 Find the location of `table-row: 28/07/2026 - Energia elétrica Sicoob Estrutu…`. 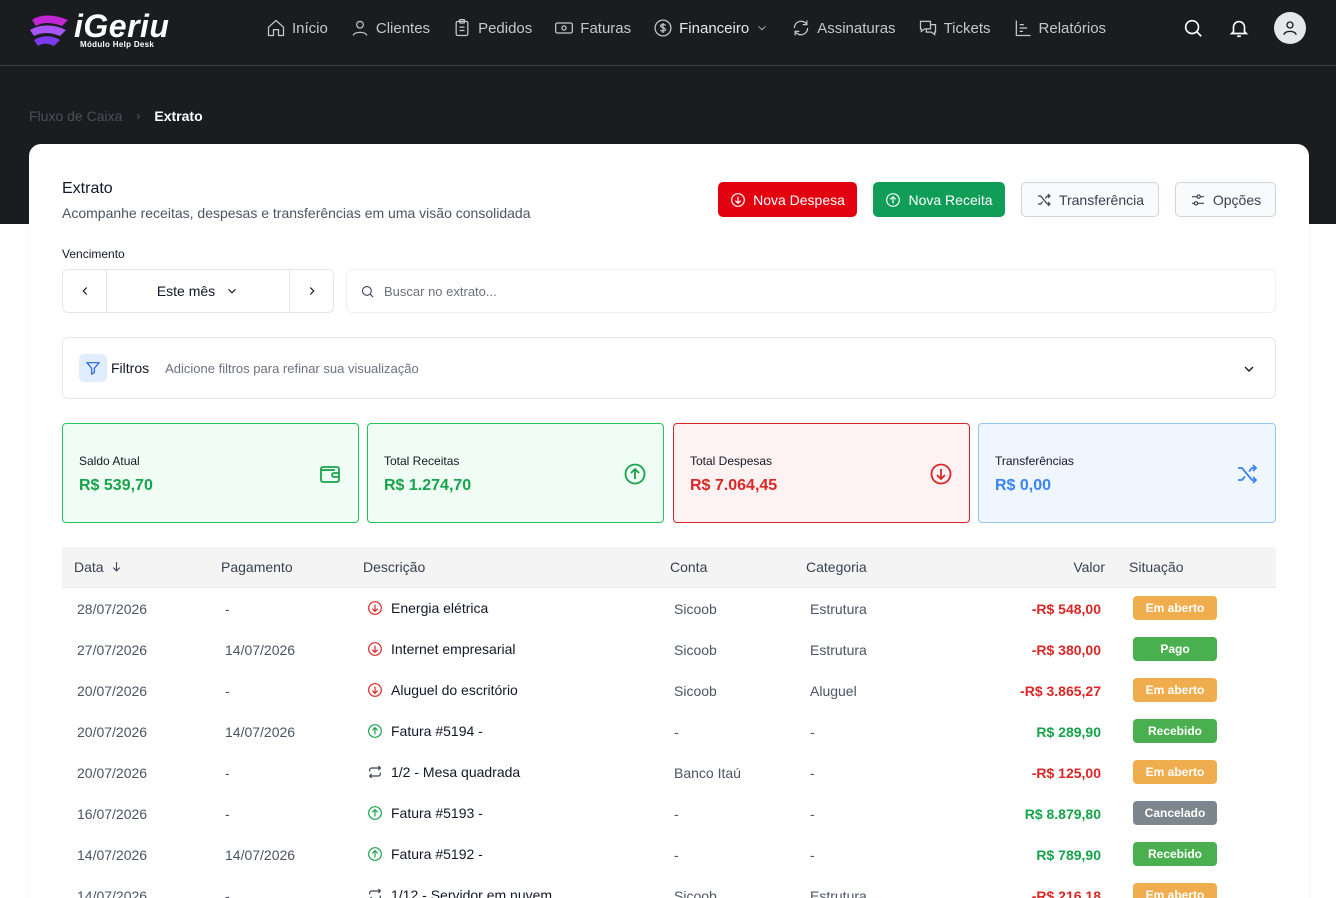

table-row: 28/07/2026 - Energia elétrica Sicoob Estrutu… is located at coordinates (669, 608).